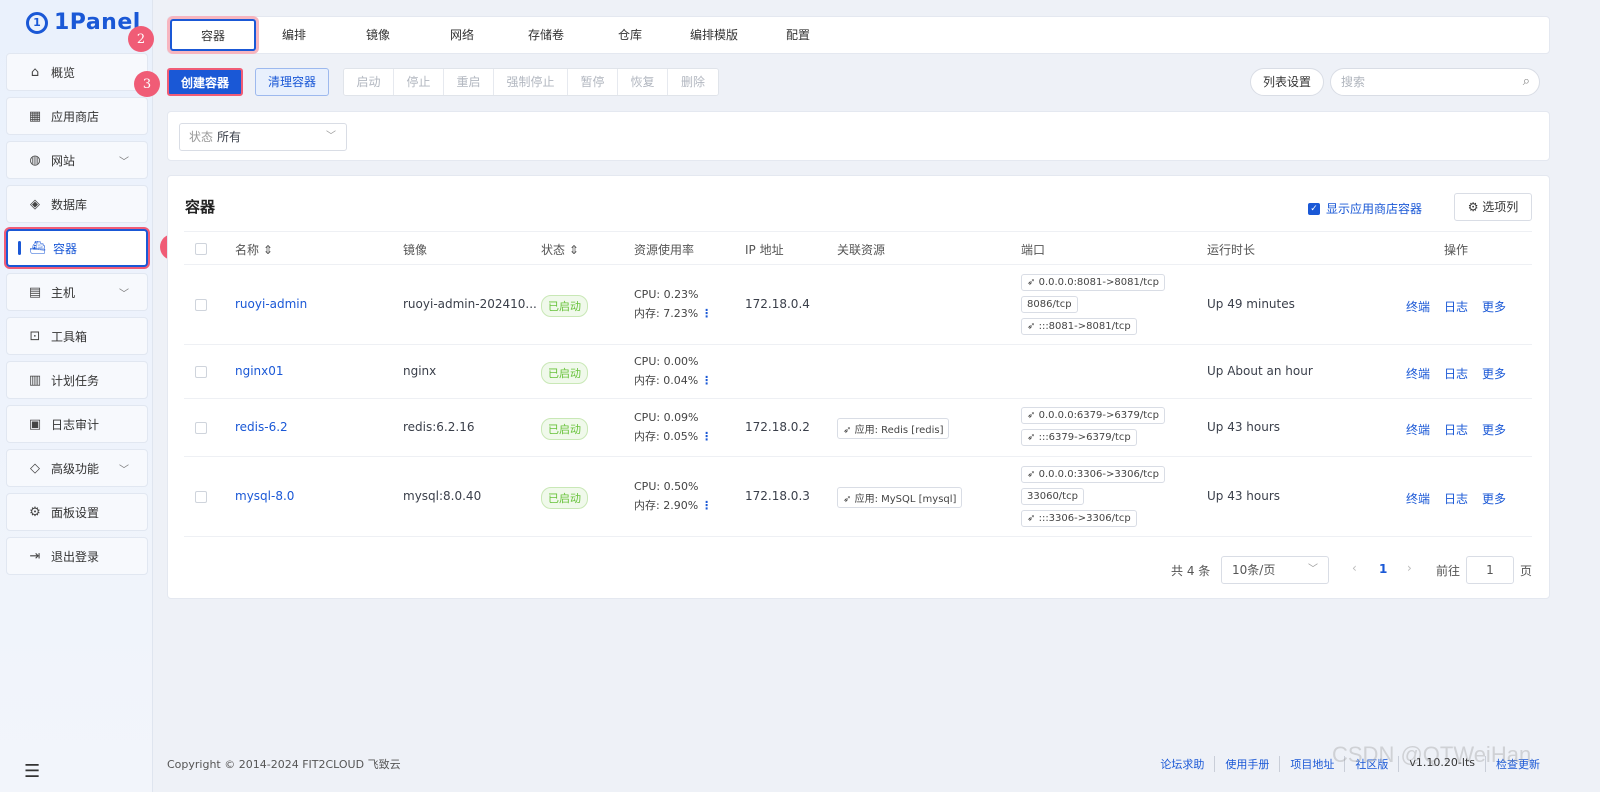 This screenshot has width=1600, height=792. I want to click on container-name-link: nginx01, so click(259, 371).